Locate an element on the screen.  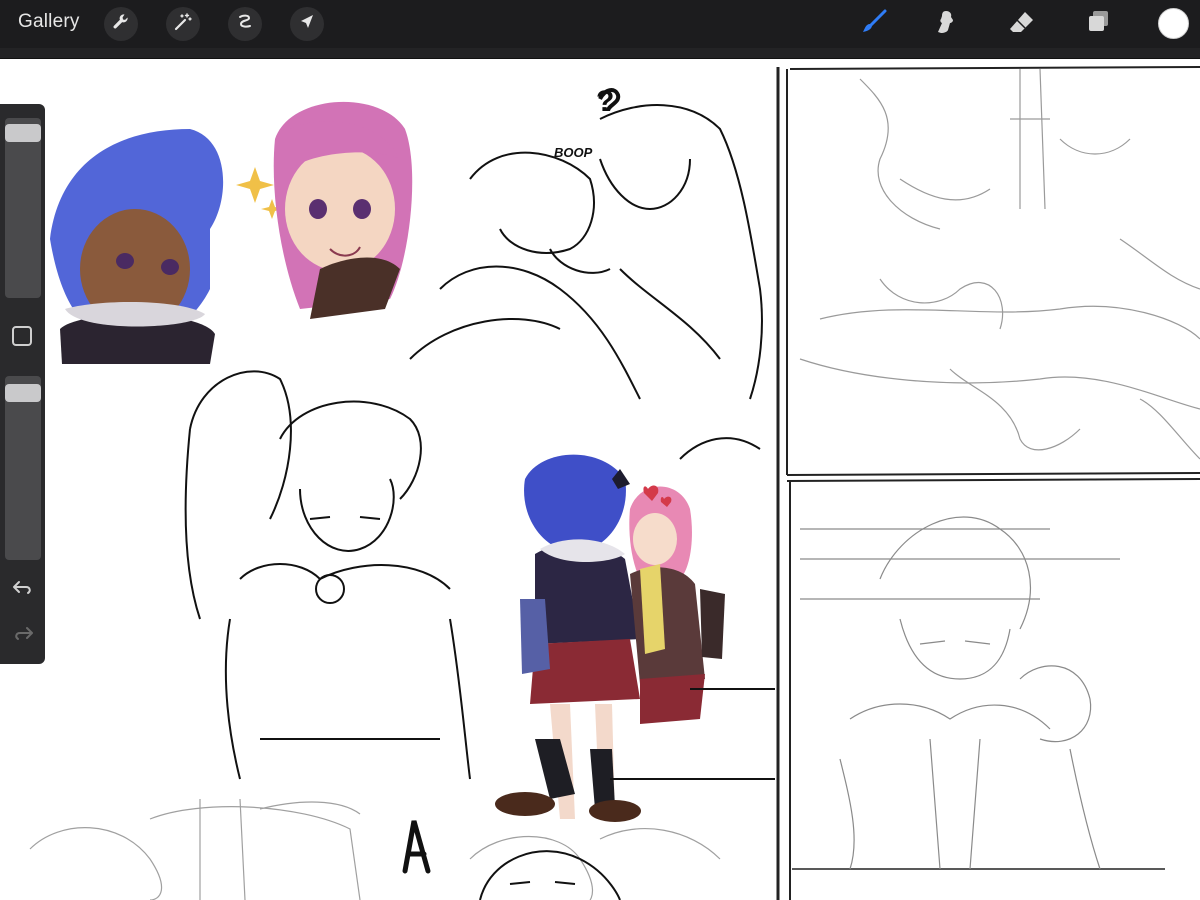
modify-button is located at coordinates (22, 336).